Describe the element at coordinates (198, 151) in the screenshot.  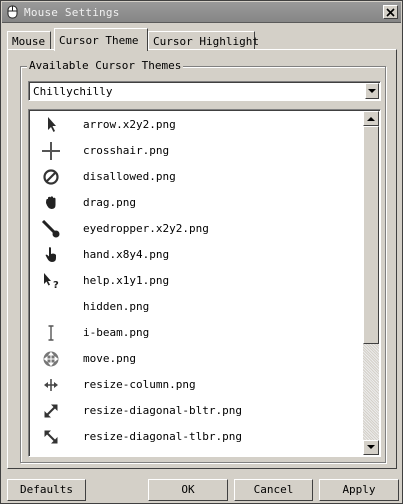
I see `list-item: crosshair.png` at that location.